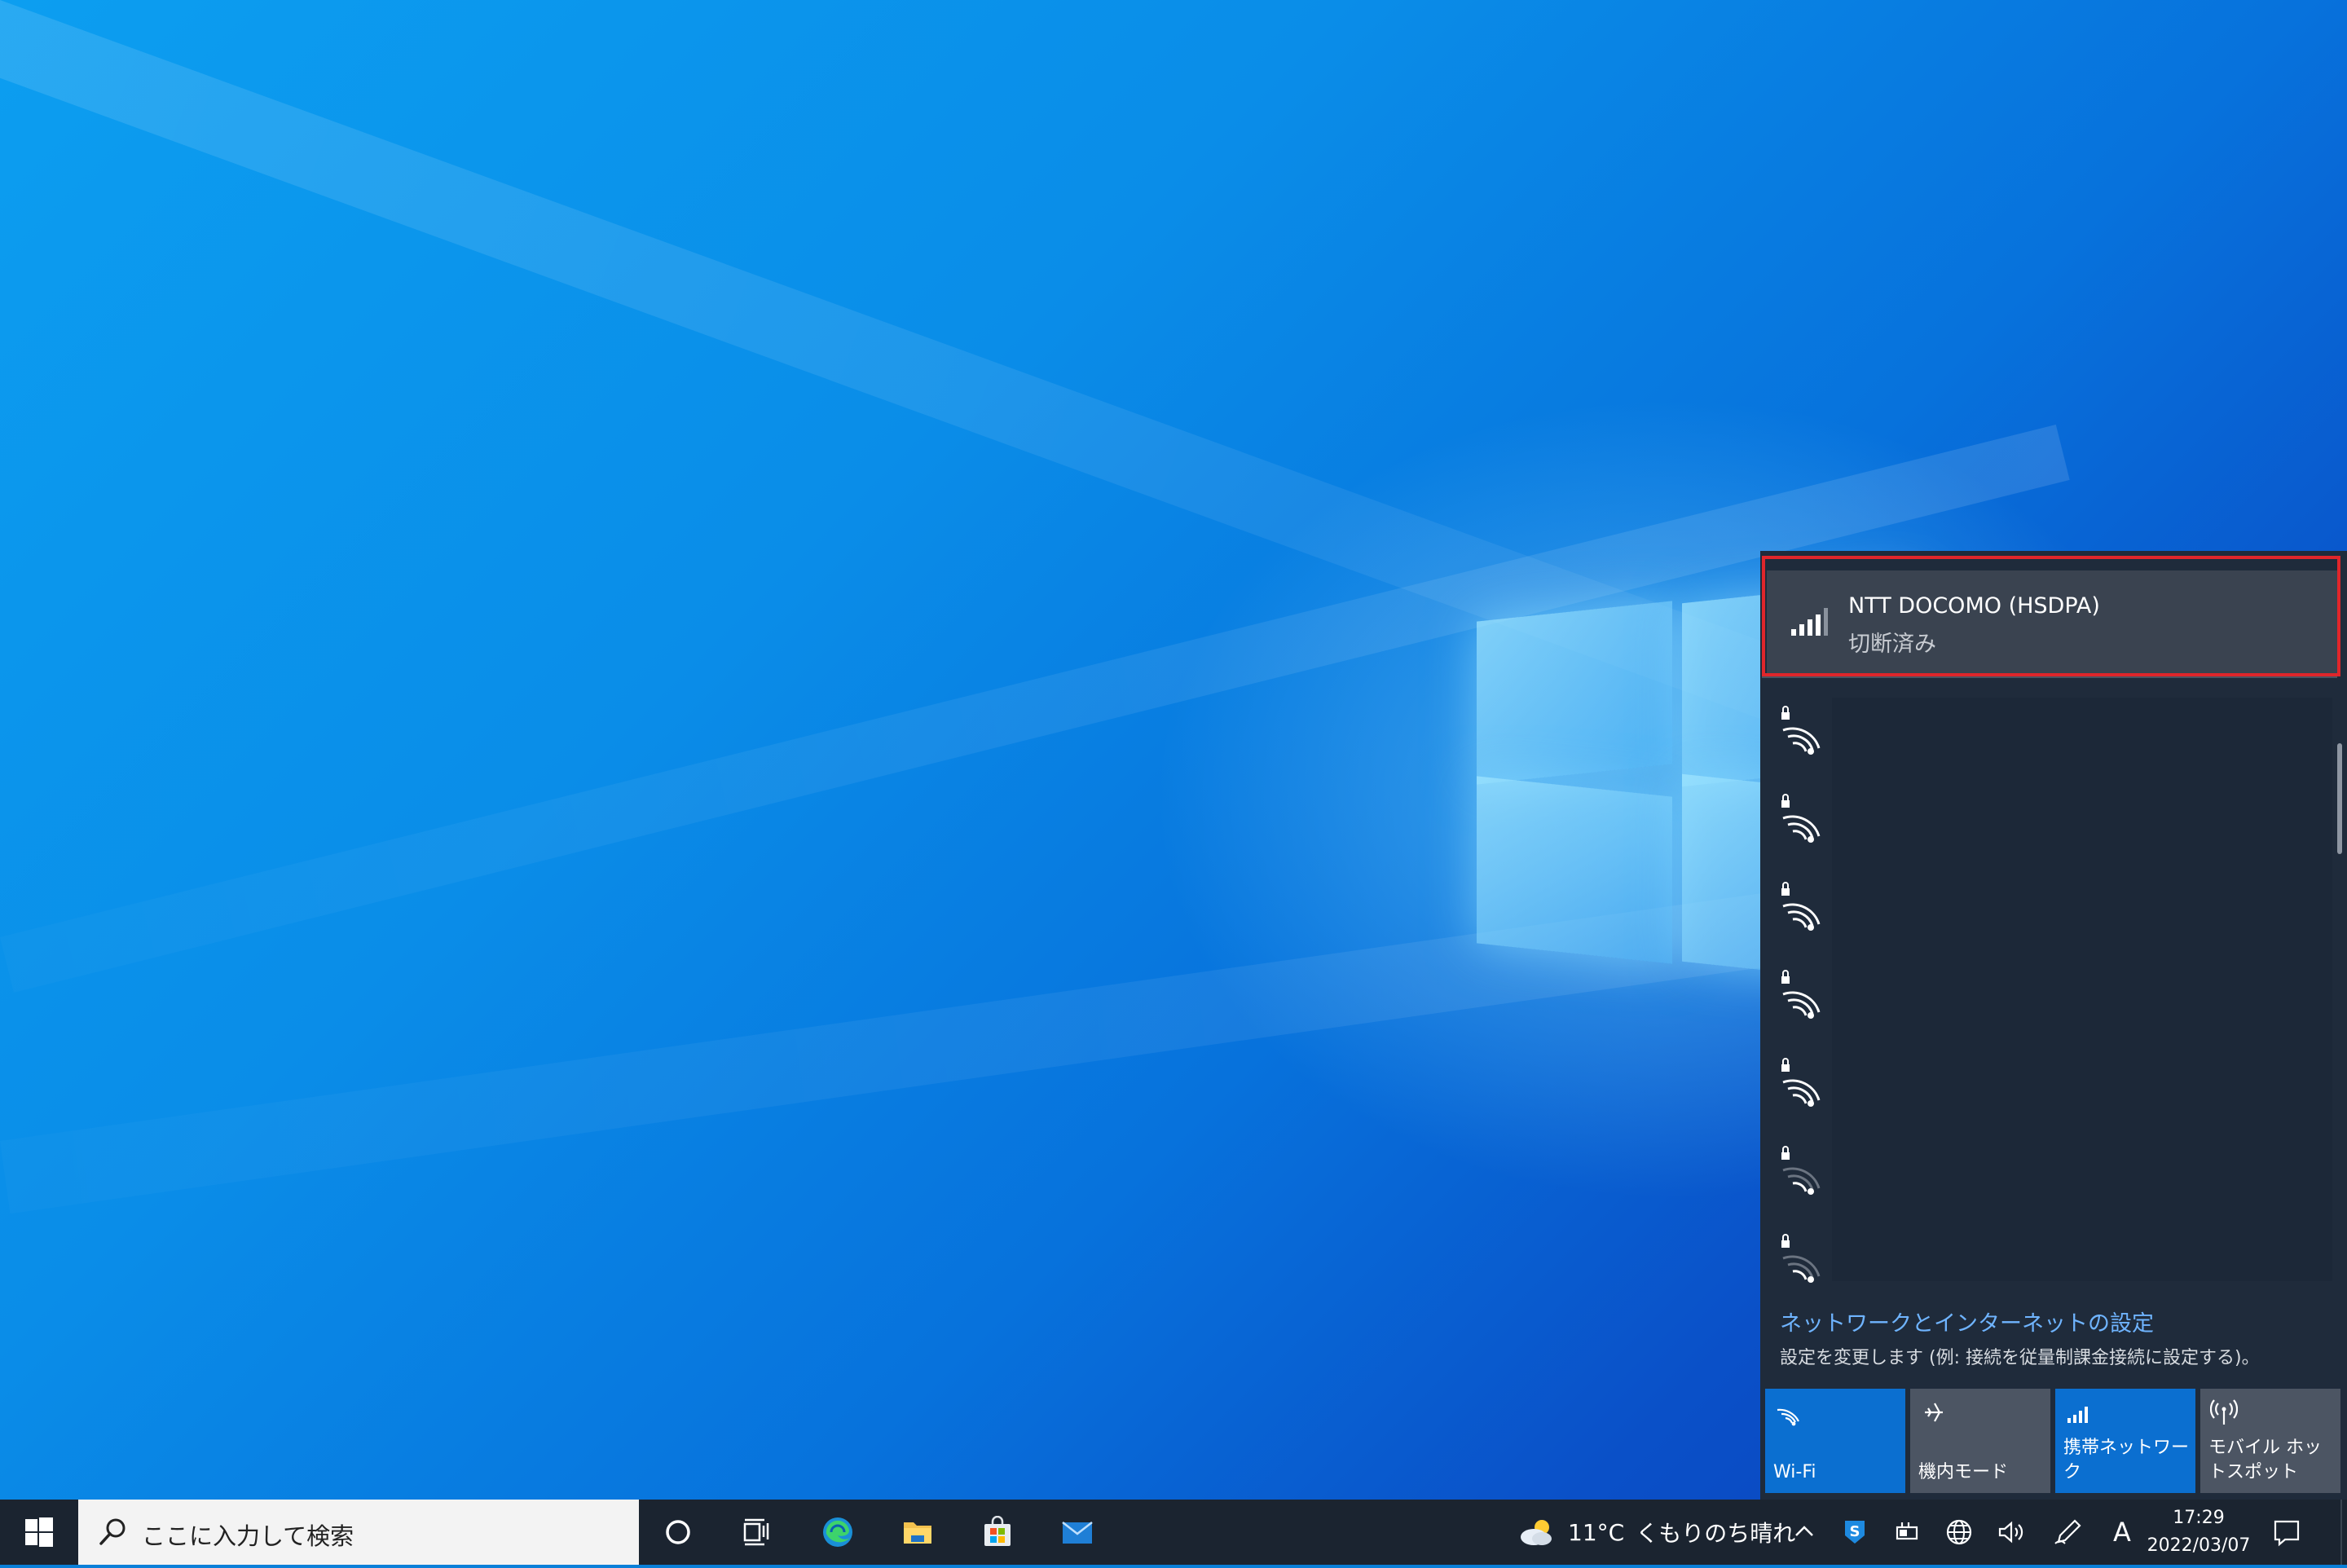 The width and height of the screenshot is (2347, 1568). What do you see at coordinates (2286, 1532) in the screenshot?
I see `action-center-notification-icon` at bounding box center [2286, 1532].